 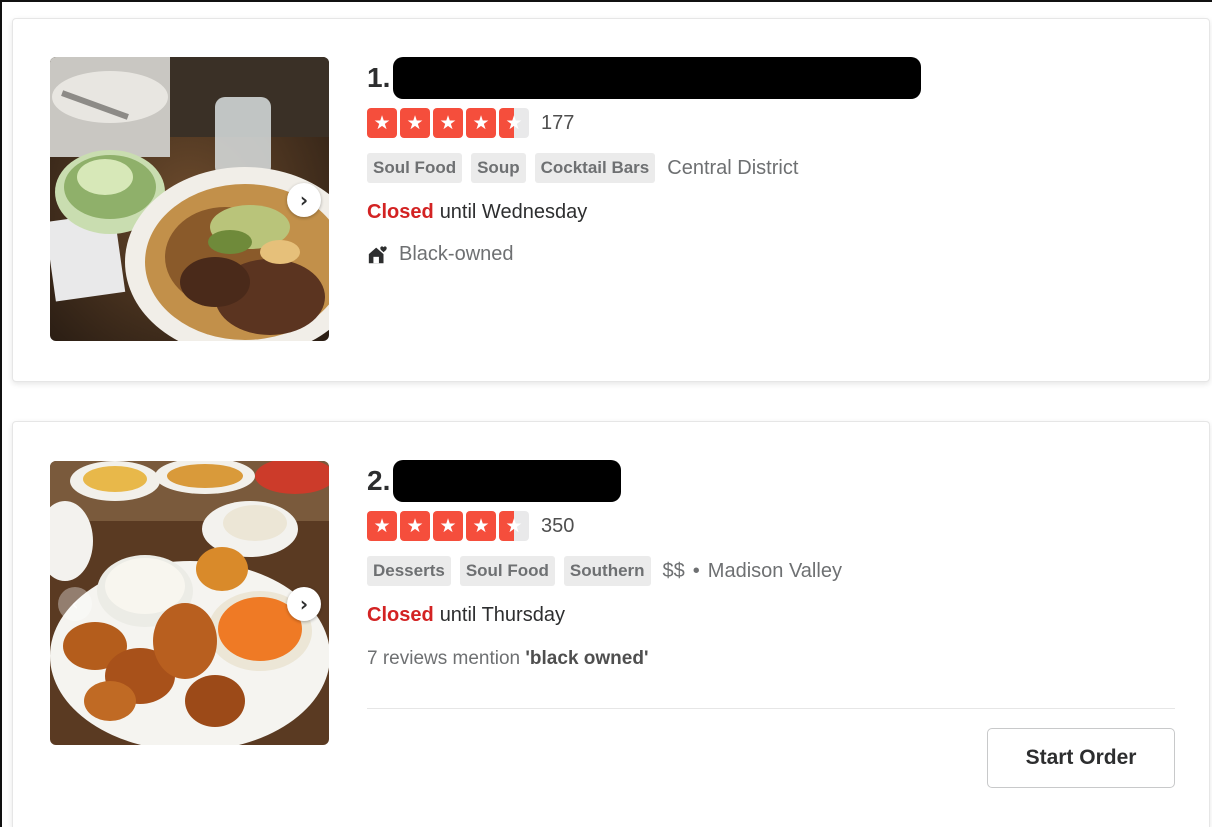 I want to click on result-rank: 1., so click(x=379, y=77).